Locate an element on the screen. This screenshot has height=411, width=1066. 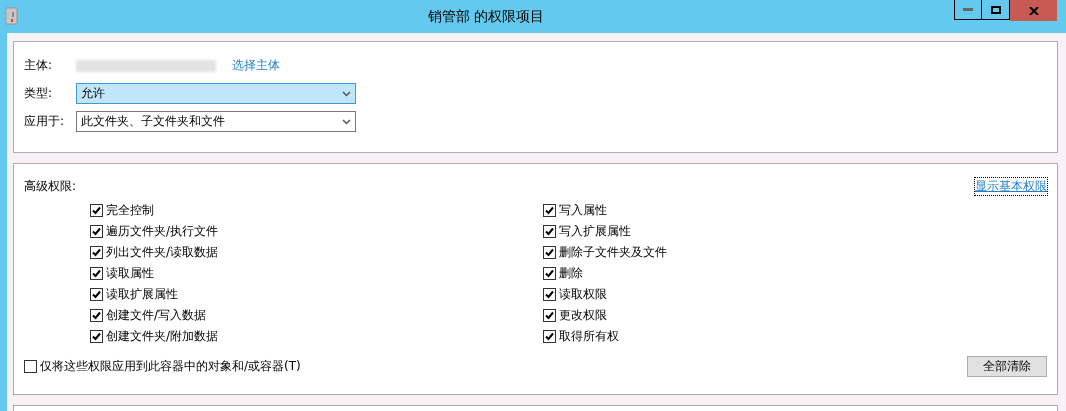
field-label: 应用于: is located at coordinates (45, 121).